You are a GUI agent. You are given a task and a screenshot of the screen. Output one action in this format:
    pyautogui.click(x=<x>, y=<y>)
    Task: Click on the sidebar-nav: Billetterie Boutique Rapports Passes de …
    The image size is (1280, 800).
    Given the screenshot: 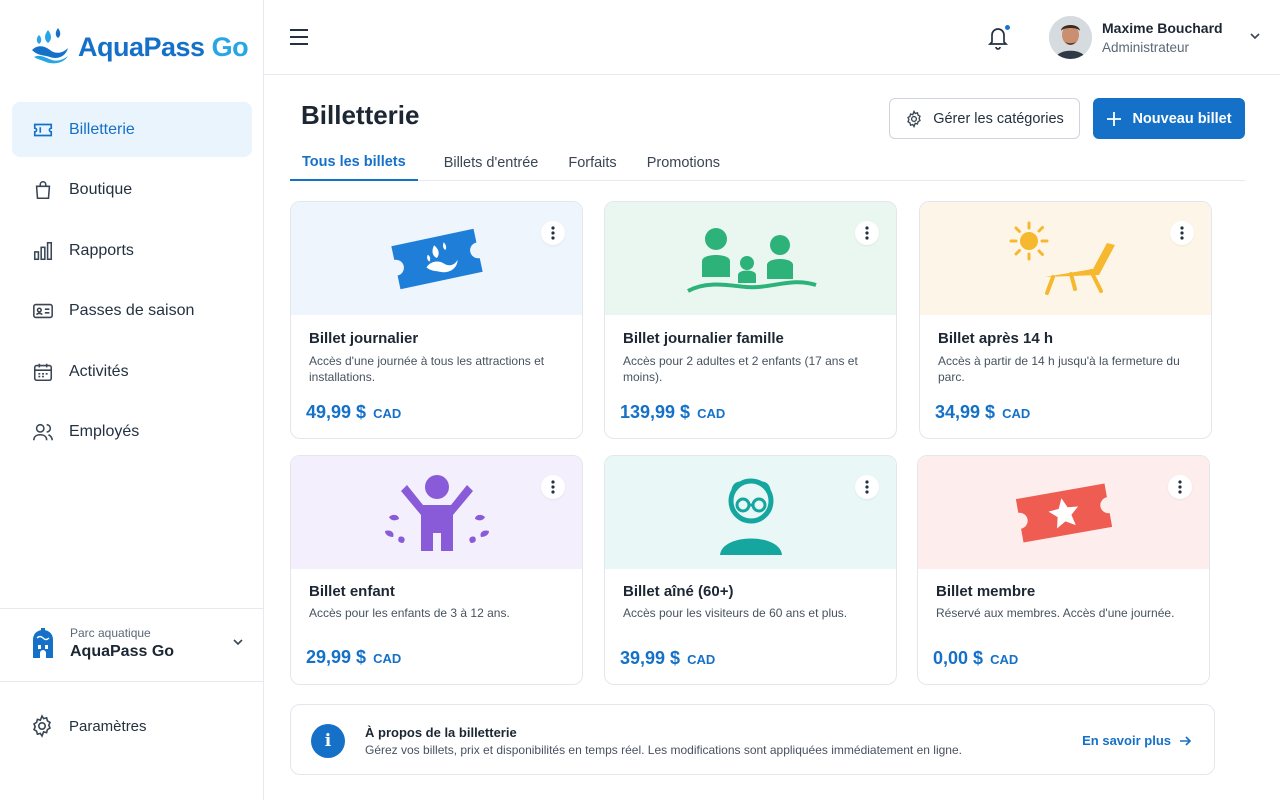 What is the action you would take?
    pyautogui.click(x=132, y=283)
    